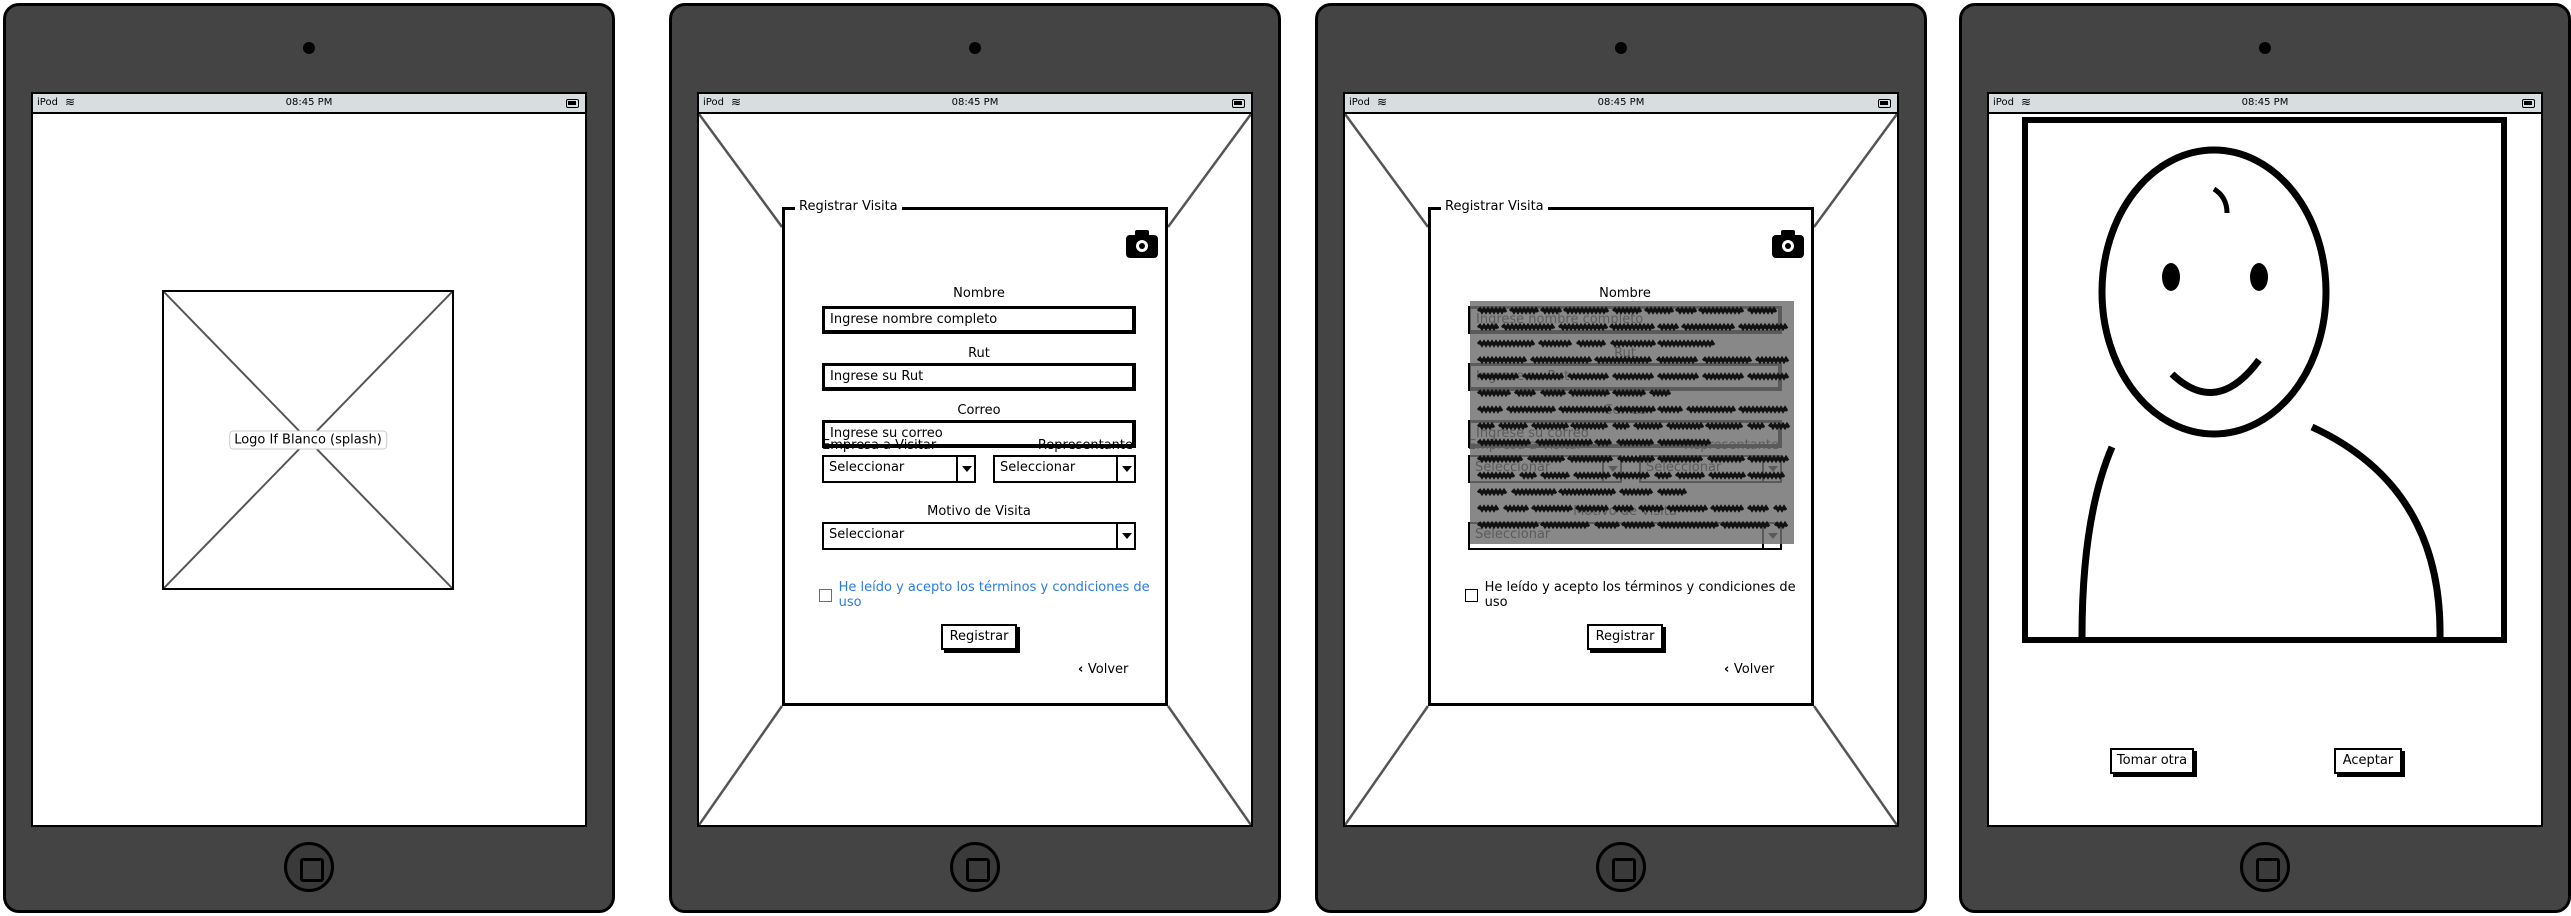 The width and height of the screenshot is (2571, 916). I want to click on nombre-label: Nombre, so click(1625, 293).